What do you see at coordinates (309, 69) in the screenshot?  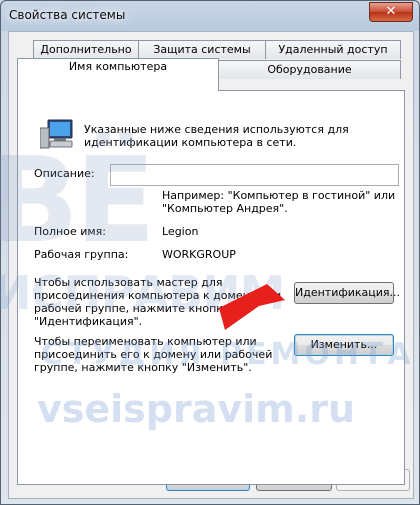 I see `tab-hardware: Оборудование` at bounding box center [309, 69].